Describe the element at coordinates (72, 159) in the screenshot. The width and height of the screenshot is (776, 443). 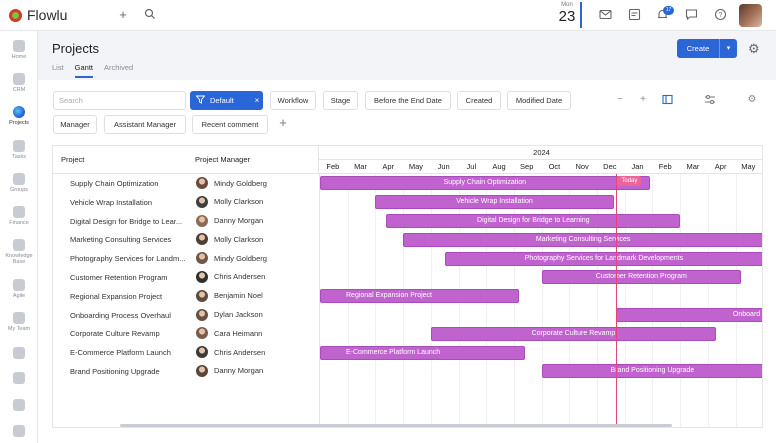
I see `column-header-project: Project` at that location.